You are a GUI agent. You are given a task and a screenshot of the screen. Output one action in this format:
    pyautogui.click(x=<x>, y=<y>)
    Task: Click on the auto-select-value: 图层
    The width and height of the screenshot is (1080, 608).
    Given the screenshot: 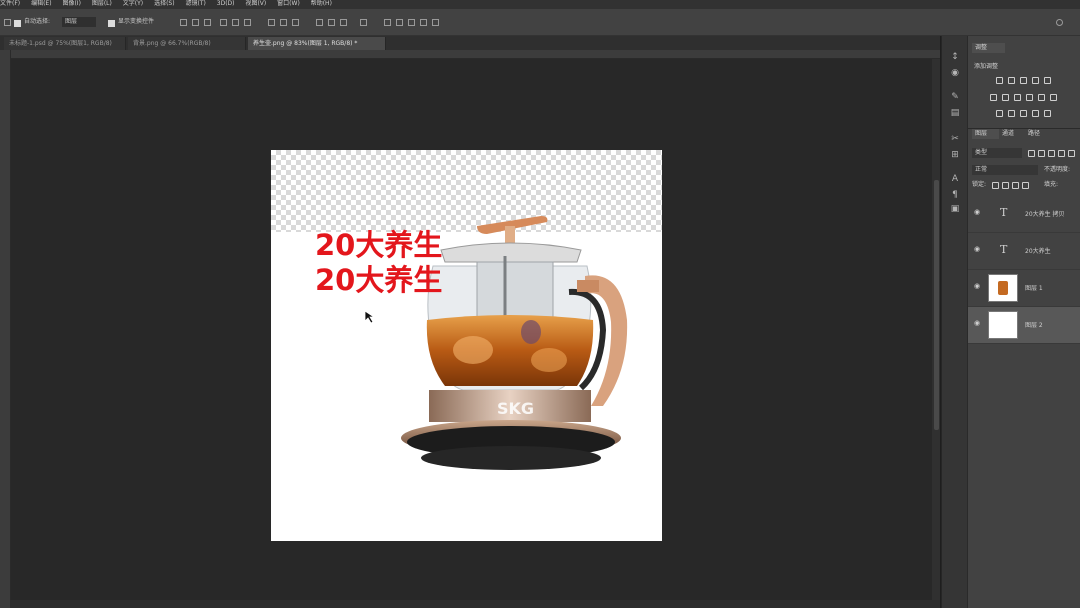 What is the action you would take?
    pyautogui.click(x=71, y=21)
    